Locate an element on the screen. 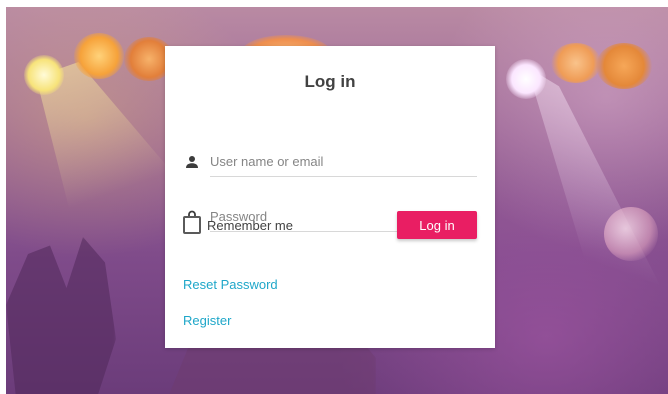 The width and height of the screenshot is (668, 394). reset-password-link: Reset Password is located at coordinates (230, 284).